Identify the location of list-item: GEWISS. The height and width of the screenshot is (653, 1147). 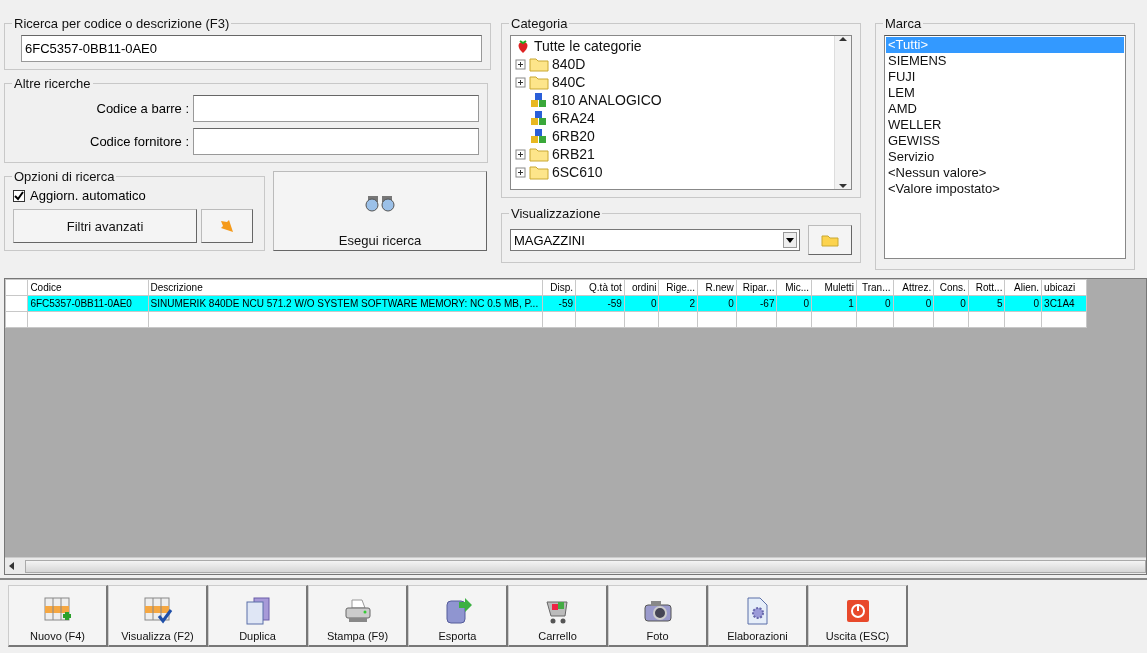
(1005, 141).